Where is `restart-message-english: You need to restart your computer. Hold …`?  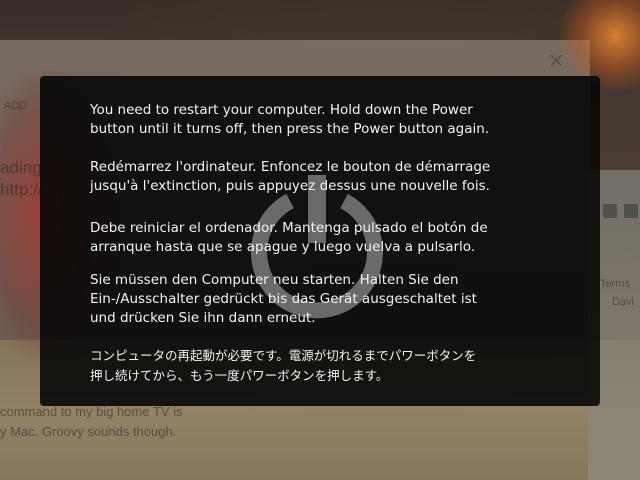 restart-message-english: You need to restart your computer. Hold … is located at coordinates (290, 119).